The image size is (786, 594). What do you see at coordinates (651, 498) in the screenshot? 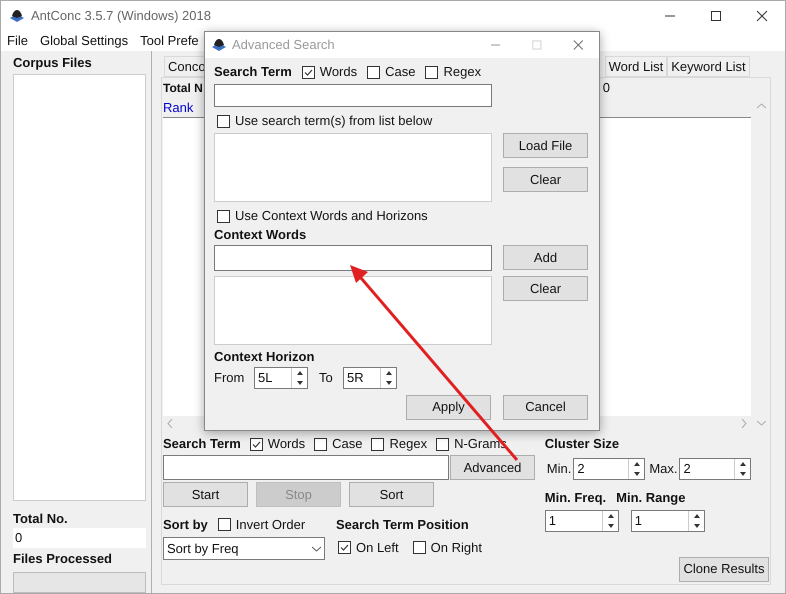
I see `min-range-label: Min. Range` at bounding box center [651, 498].